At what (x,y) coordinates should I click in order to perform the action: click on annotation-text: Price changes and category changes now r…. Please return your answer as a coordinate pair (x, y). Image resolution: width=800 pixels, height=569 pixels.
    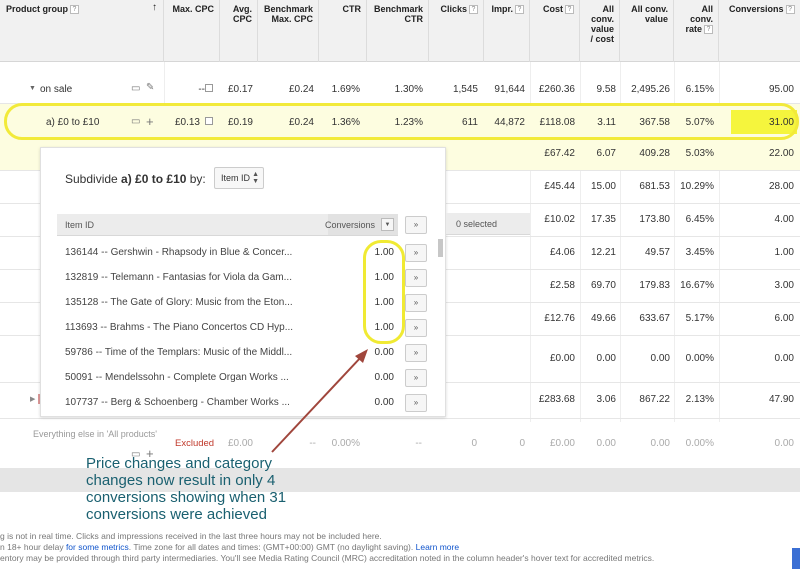
    Looking at the image, I should click on (186, 489).